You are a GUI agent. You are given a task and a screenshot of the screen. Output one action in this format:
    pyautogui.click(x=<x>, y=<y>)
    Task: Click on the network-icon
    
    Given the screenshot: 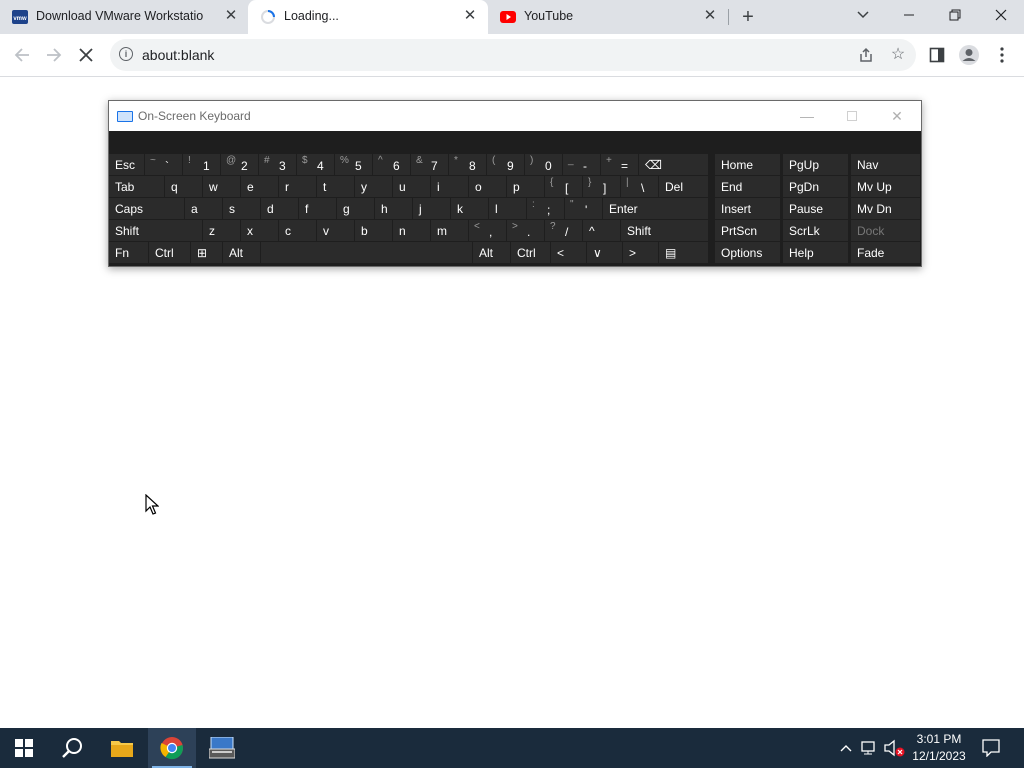 What is the action you would take?
    pyautogui.click(x=870, y=748)
    